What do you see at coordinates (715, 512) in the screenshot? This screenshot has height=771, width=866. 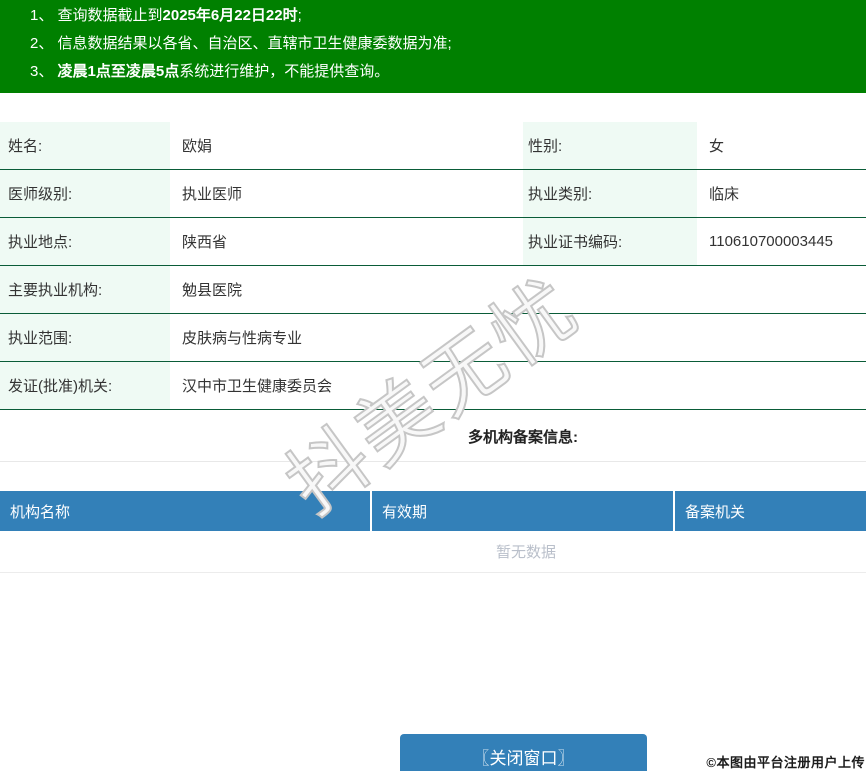 I see `column-header-filing-authority: 备案机关` at bounding box center [715, 512].